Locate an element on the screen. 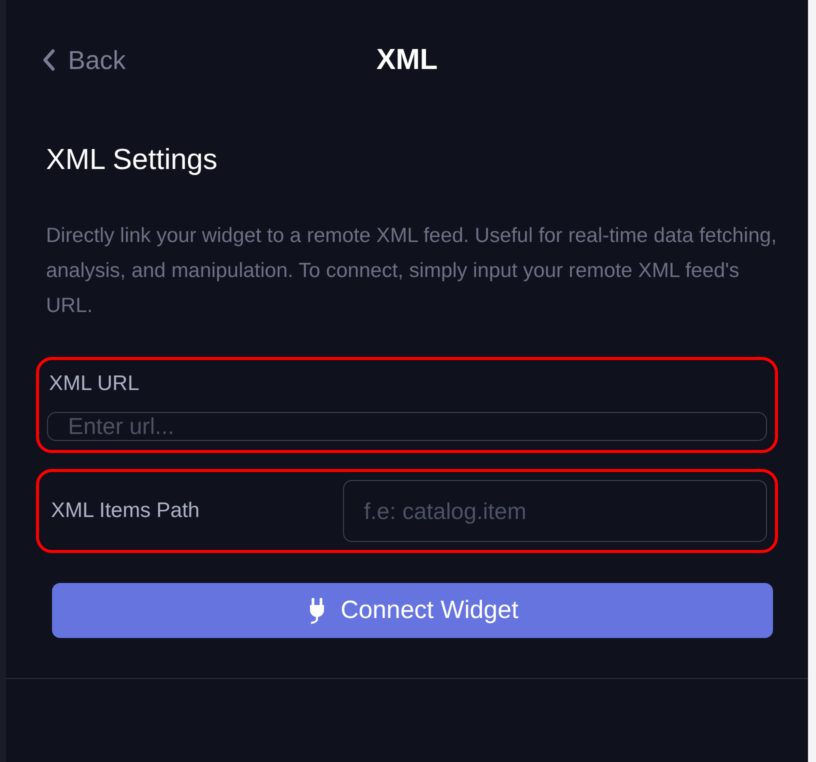 The height and width of the screenshot is (762, 816). input-field: f.e: catalog.item is located at coordinates (555, 511).